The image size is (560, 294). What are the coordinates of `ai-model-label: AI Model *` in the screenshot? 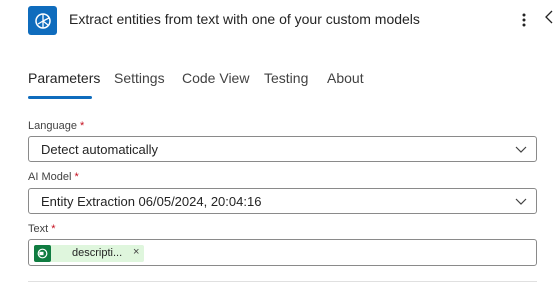 It's located at (53, 177).